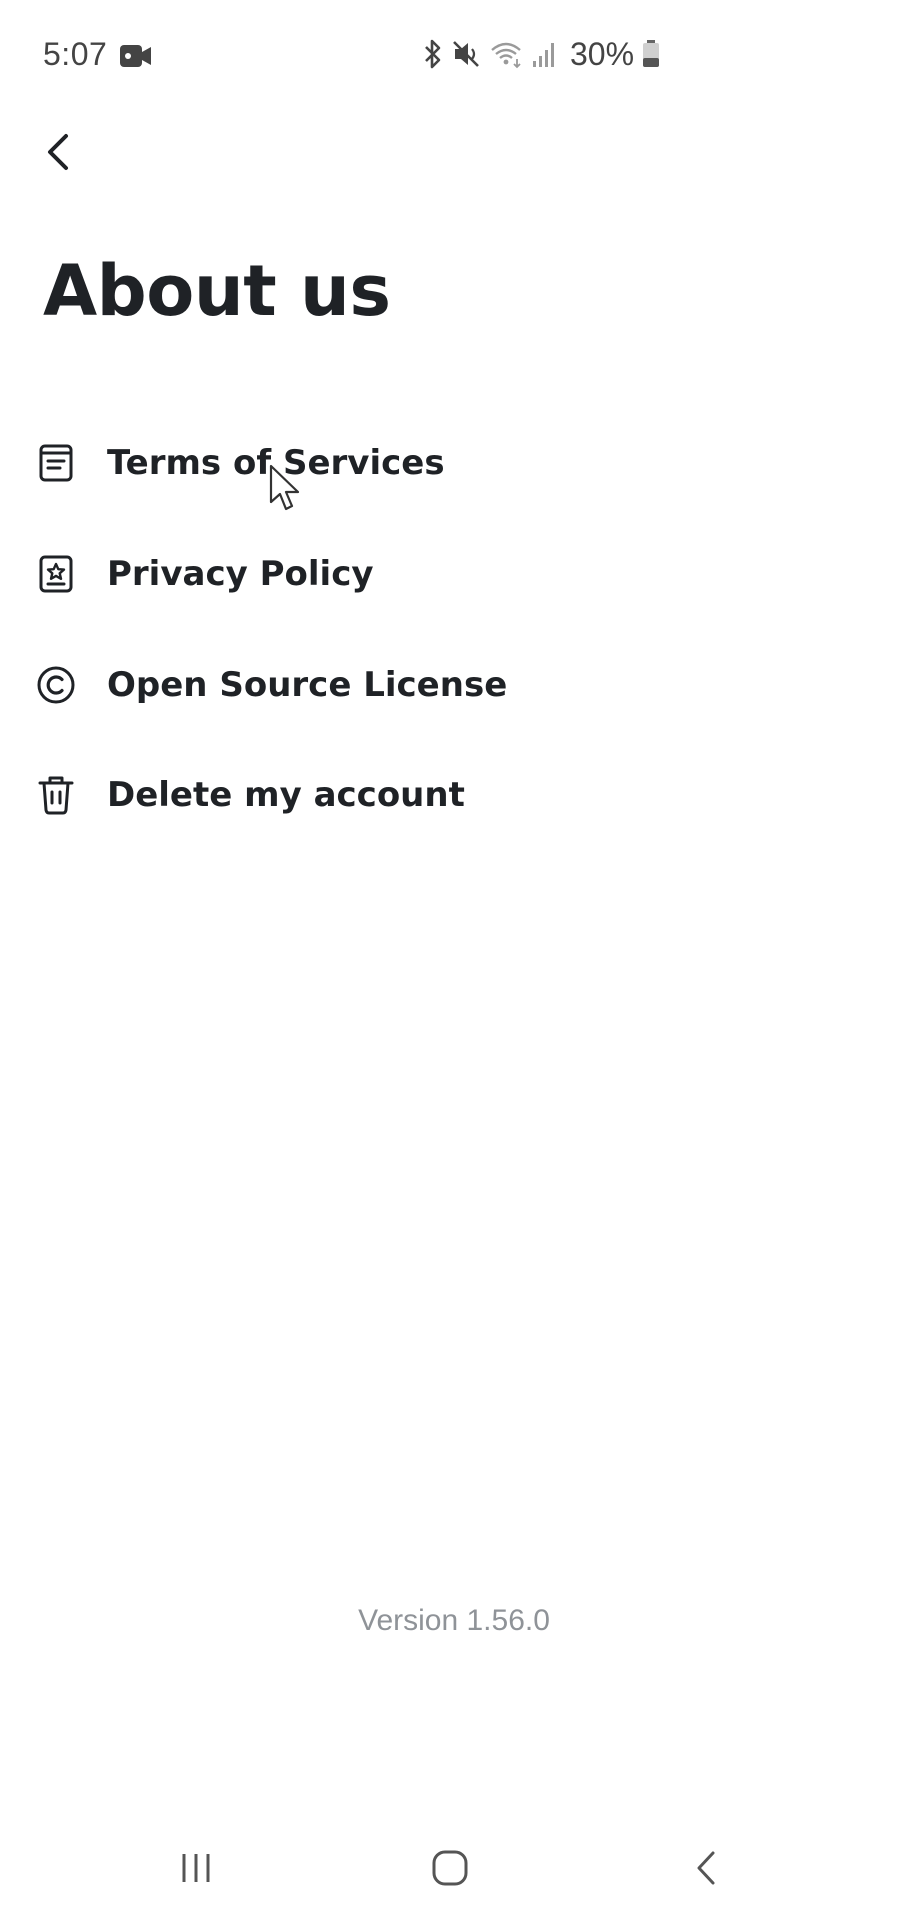 The image size is (908, 1920). What do you see at coordinates (454, 574) in the screenshot?
I see `menu-item-privacy-policy: Privacy Policy` at bounding box center [454, 574].